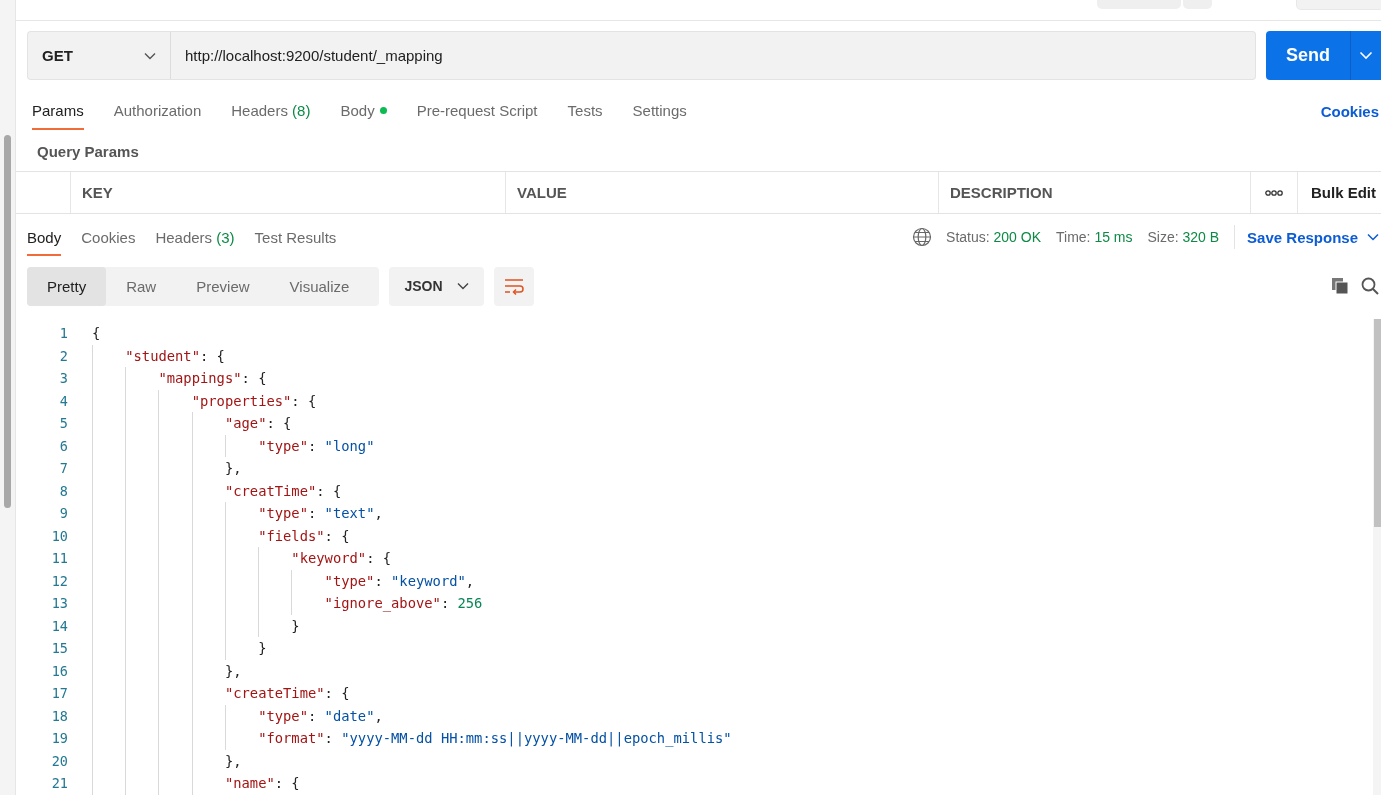  Describe the element at coordinates (59, 603) in the screenshot. I see `line-number: 13` at that location.